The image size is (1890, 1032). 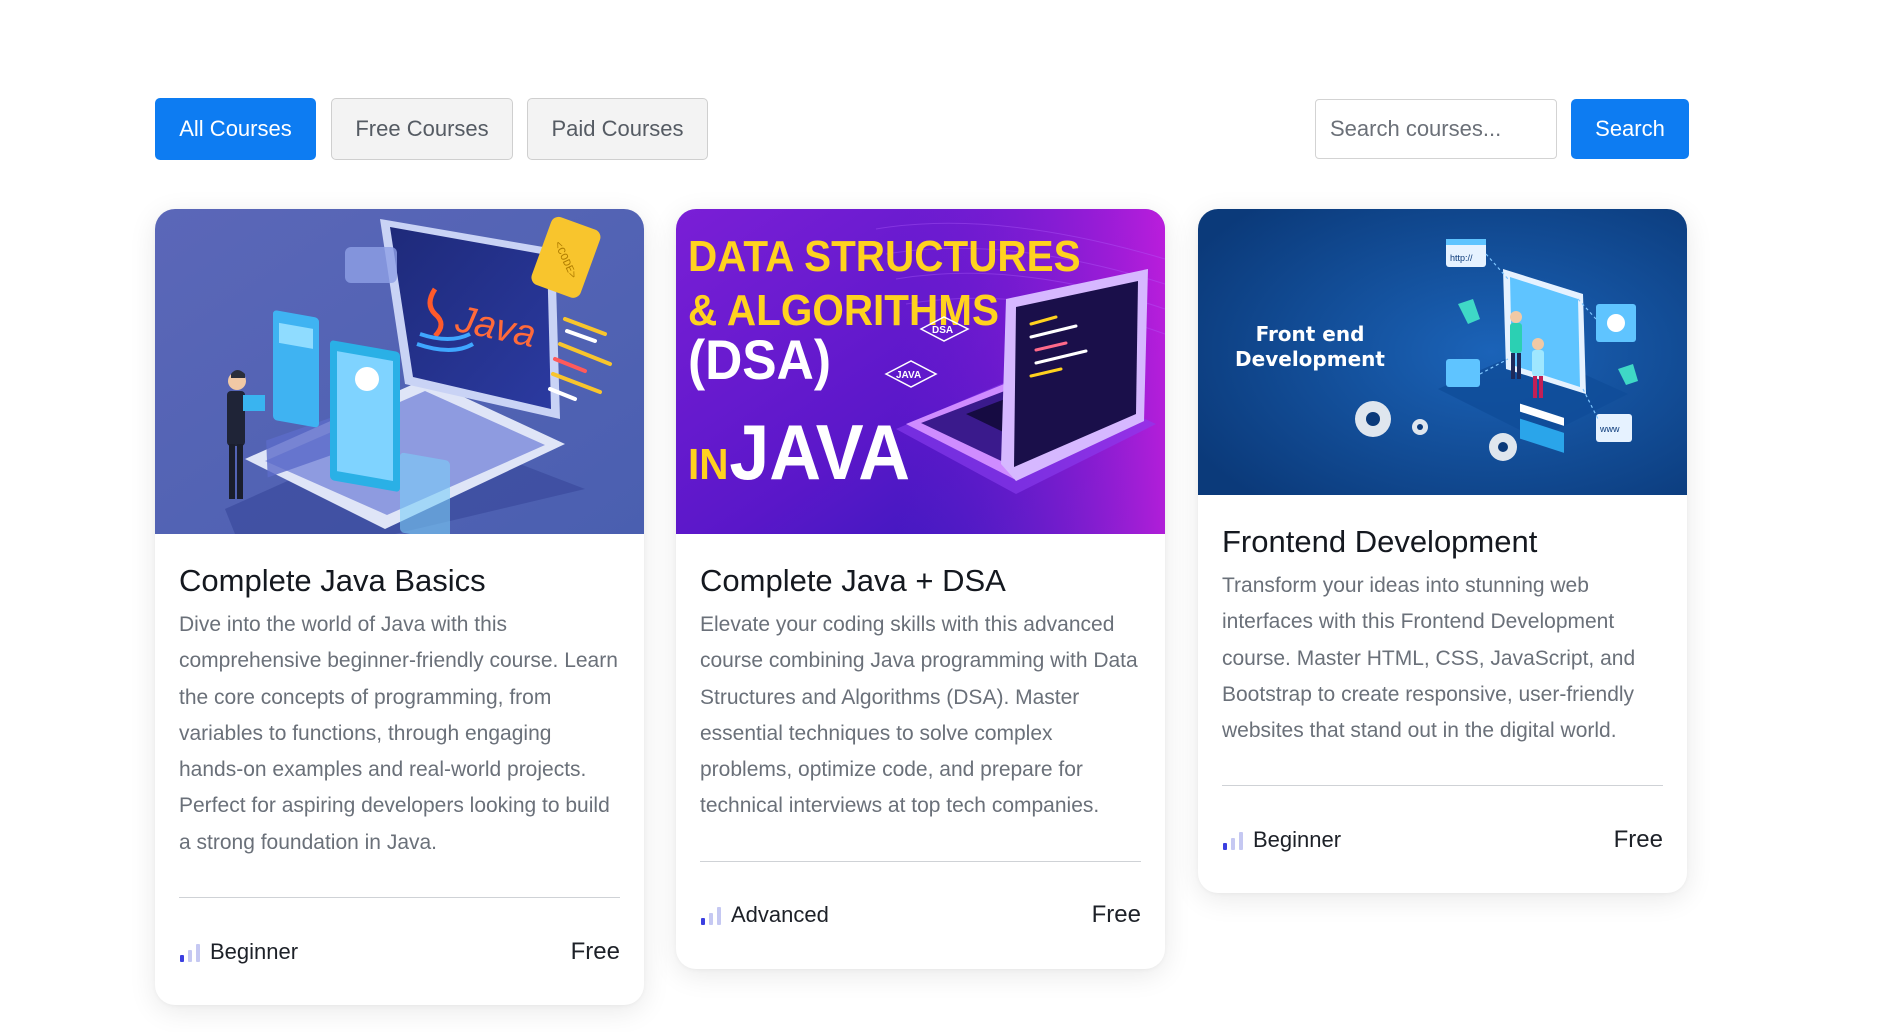 What do you see at coordinates (617, 129) in the screenshot?
I see `paid-courses-button: Paid Courses` at bounding box center [617, 129].